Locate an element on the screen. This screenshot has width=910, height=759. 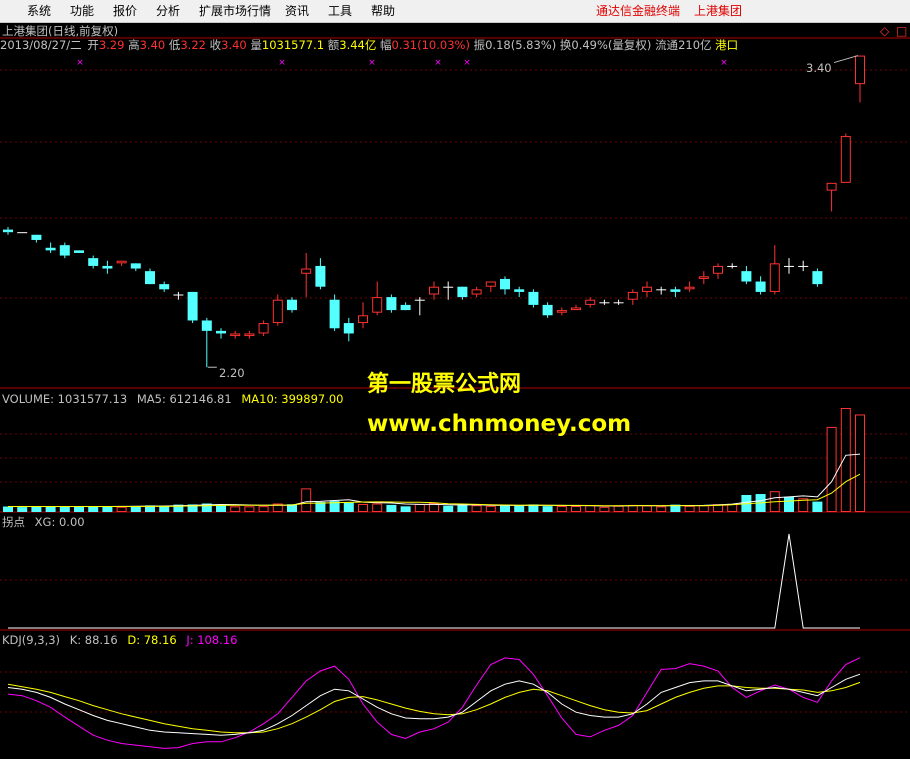
high-label: 高 is located at coordinates (134, 45).